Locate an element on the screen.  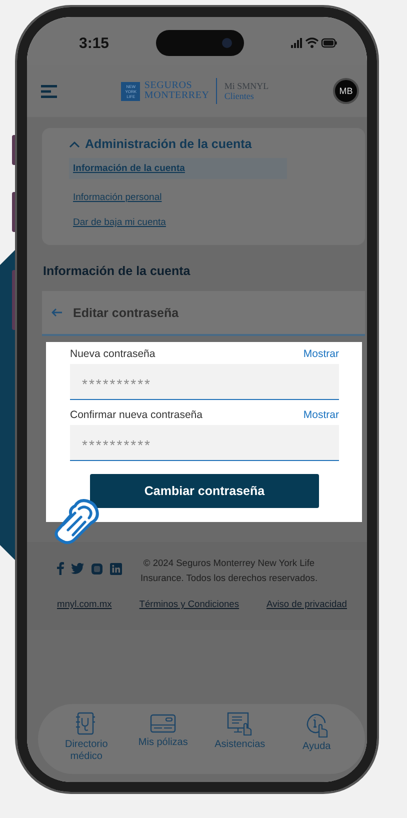
menu-icon is located at coordinates (49, 91).